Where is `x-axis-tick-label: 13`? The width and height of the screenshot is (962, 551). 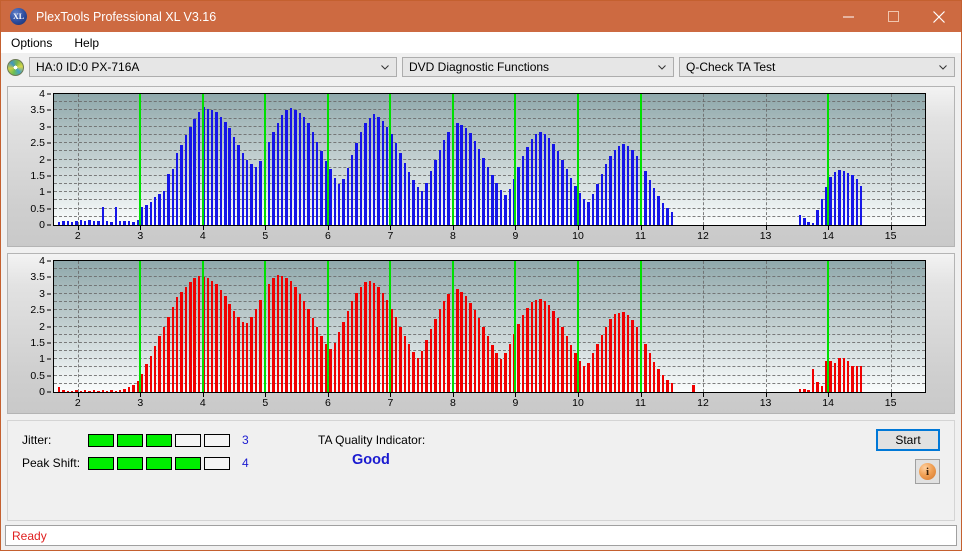 x-axis-tick-label: 13 is located at coordinates (765, 403).